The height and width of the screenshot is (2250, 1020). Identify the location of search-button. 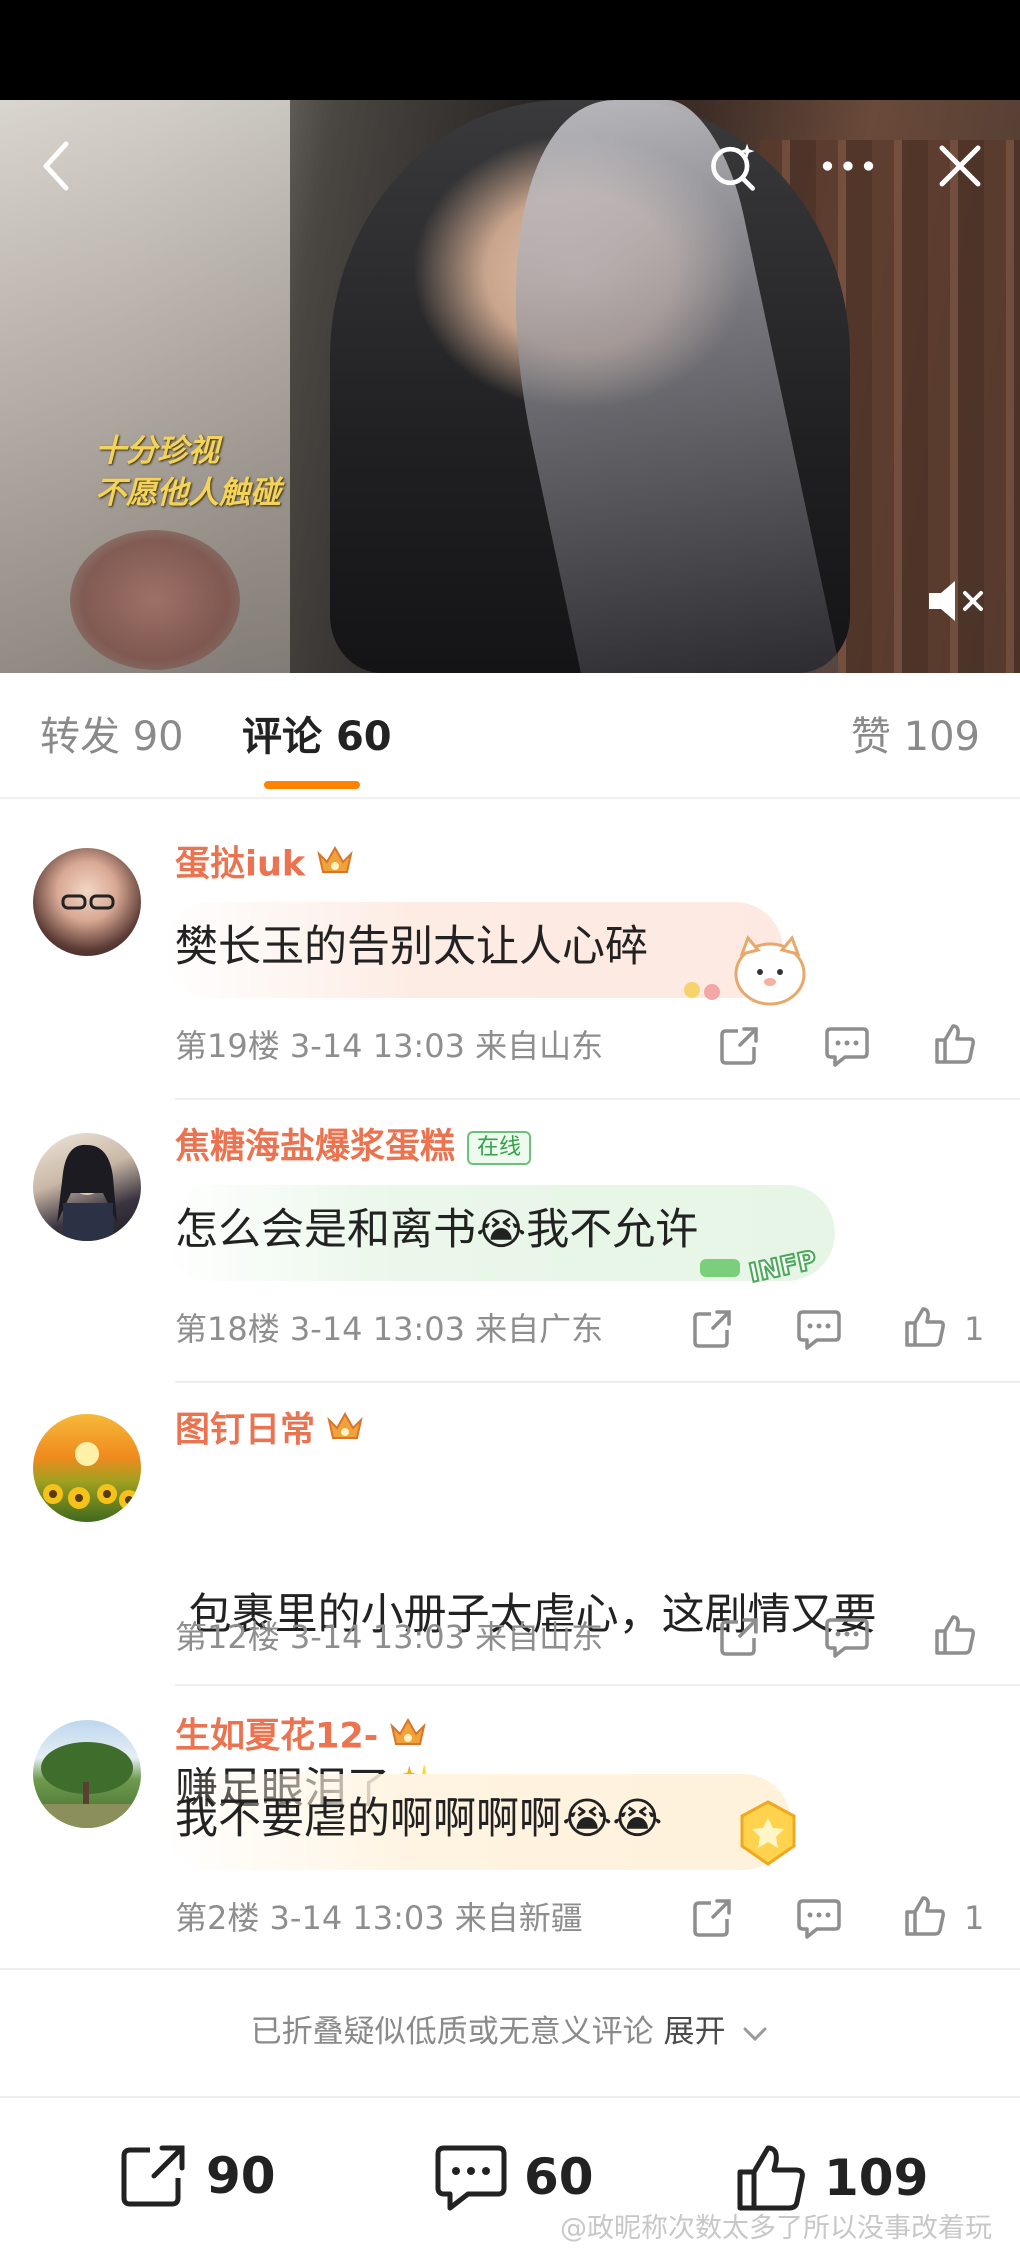
(734, 166).